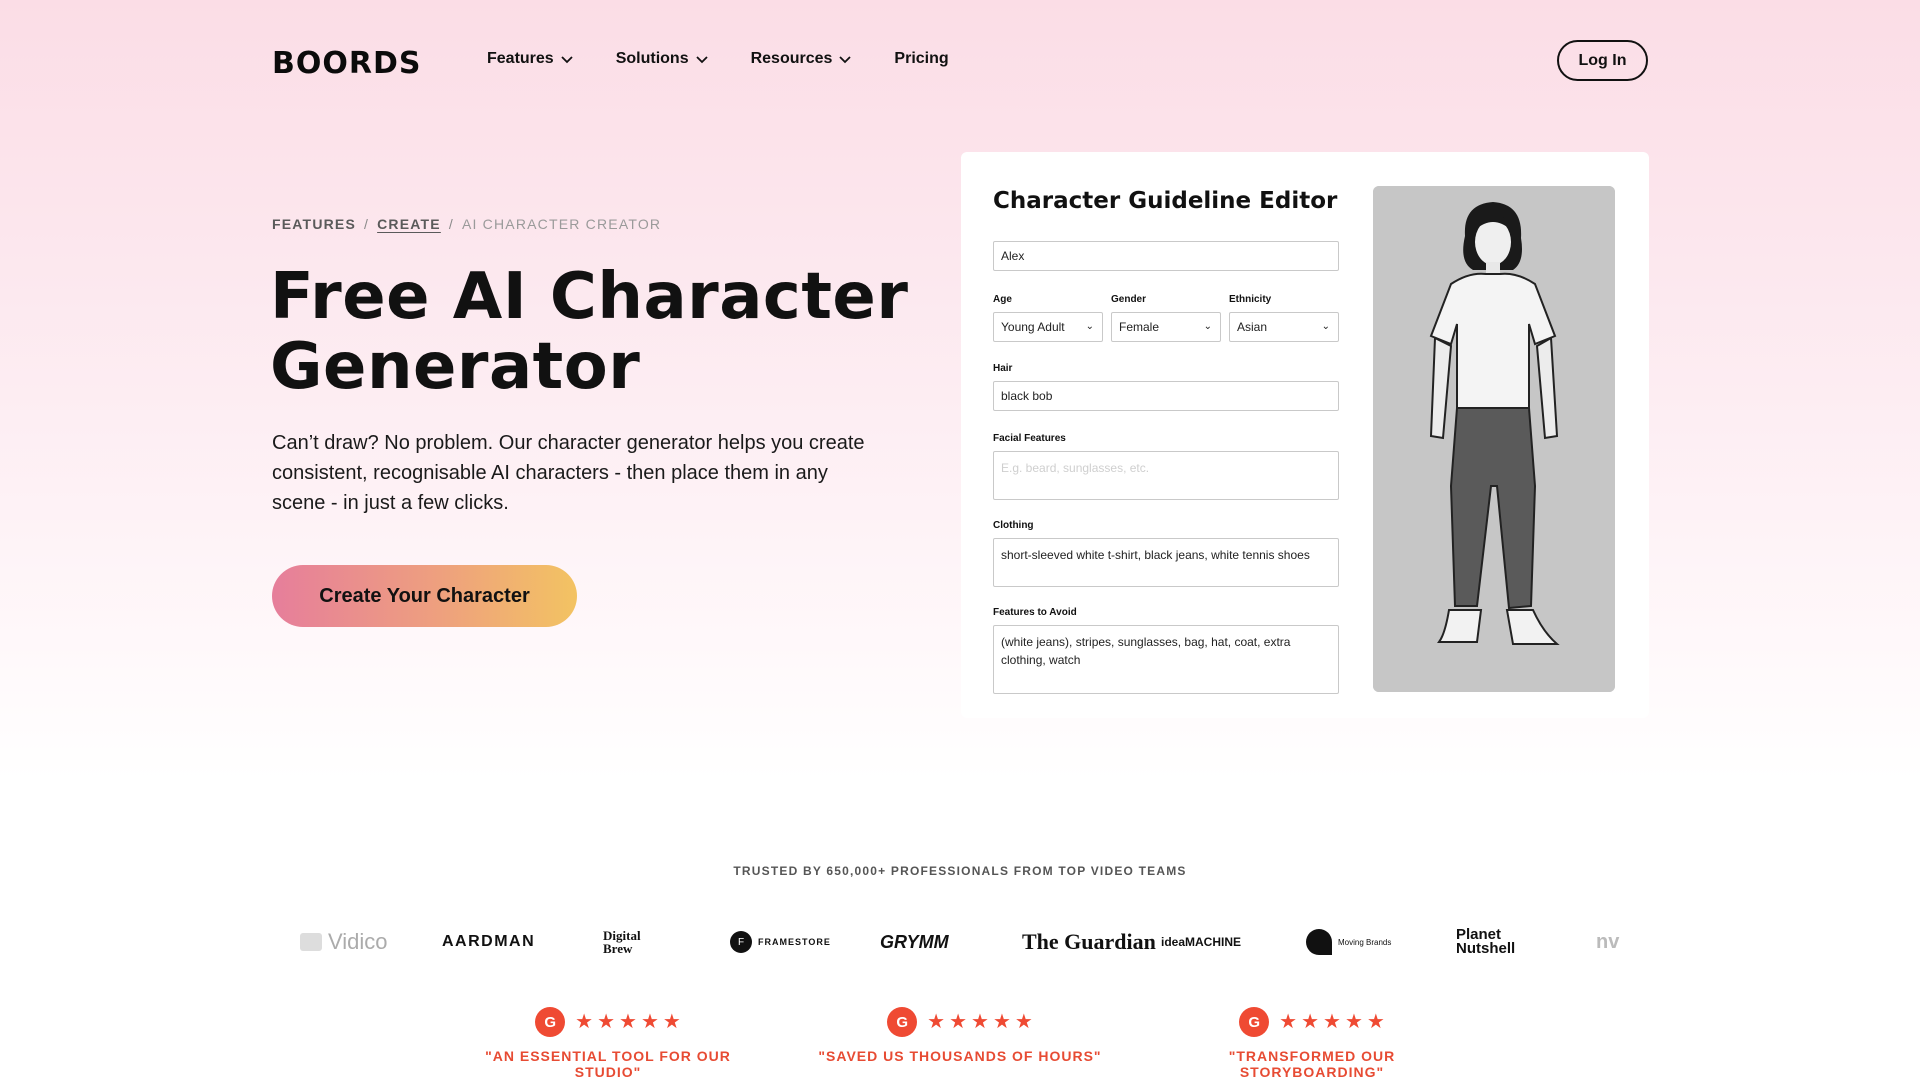 Image resolution: width=1920 pixels, height=1080 pixels. I want to click on character-illustration, so click(1494, 439).